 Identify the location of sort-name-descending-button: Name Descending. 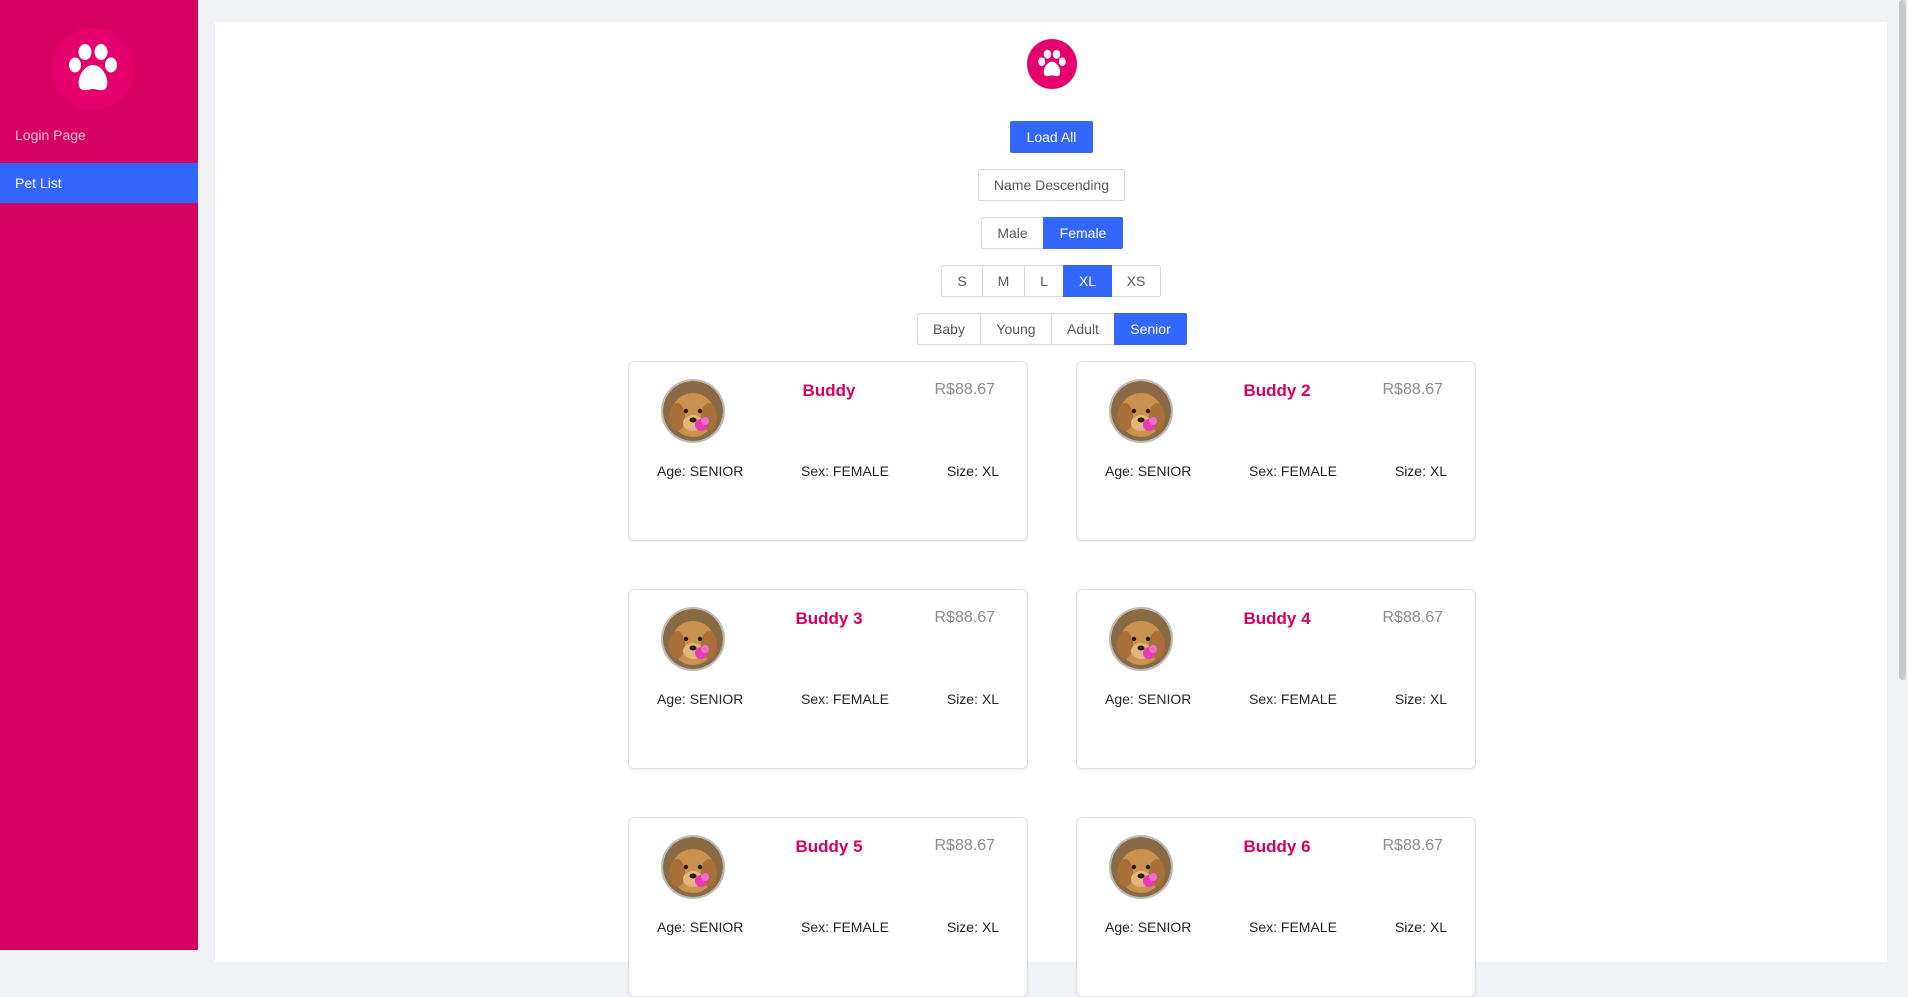
(1051, 185).